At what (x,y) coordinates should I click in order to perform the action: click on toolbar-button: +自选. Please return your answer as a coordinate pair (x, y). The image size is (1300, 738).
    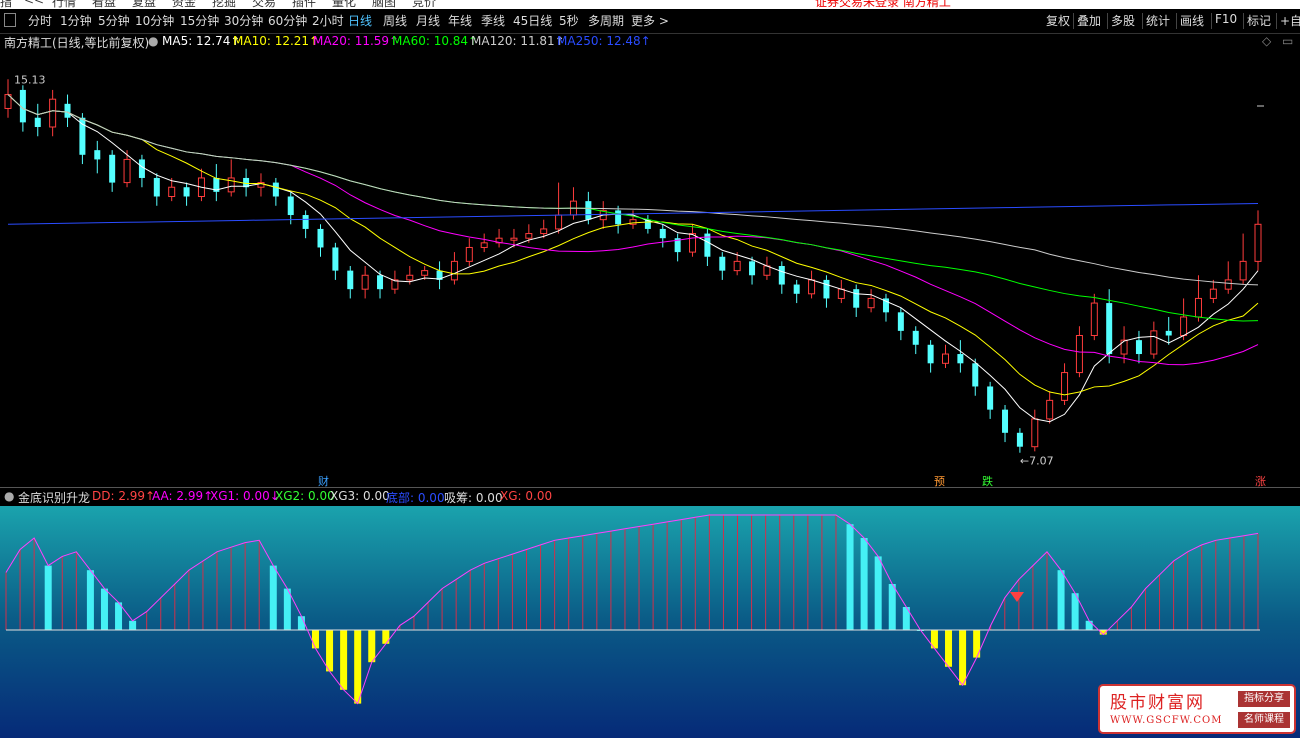
    Looking at the image, I should click on (1290, 20).